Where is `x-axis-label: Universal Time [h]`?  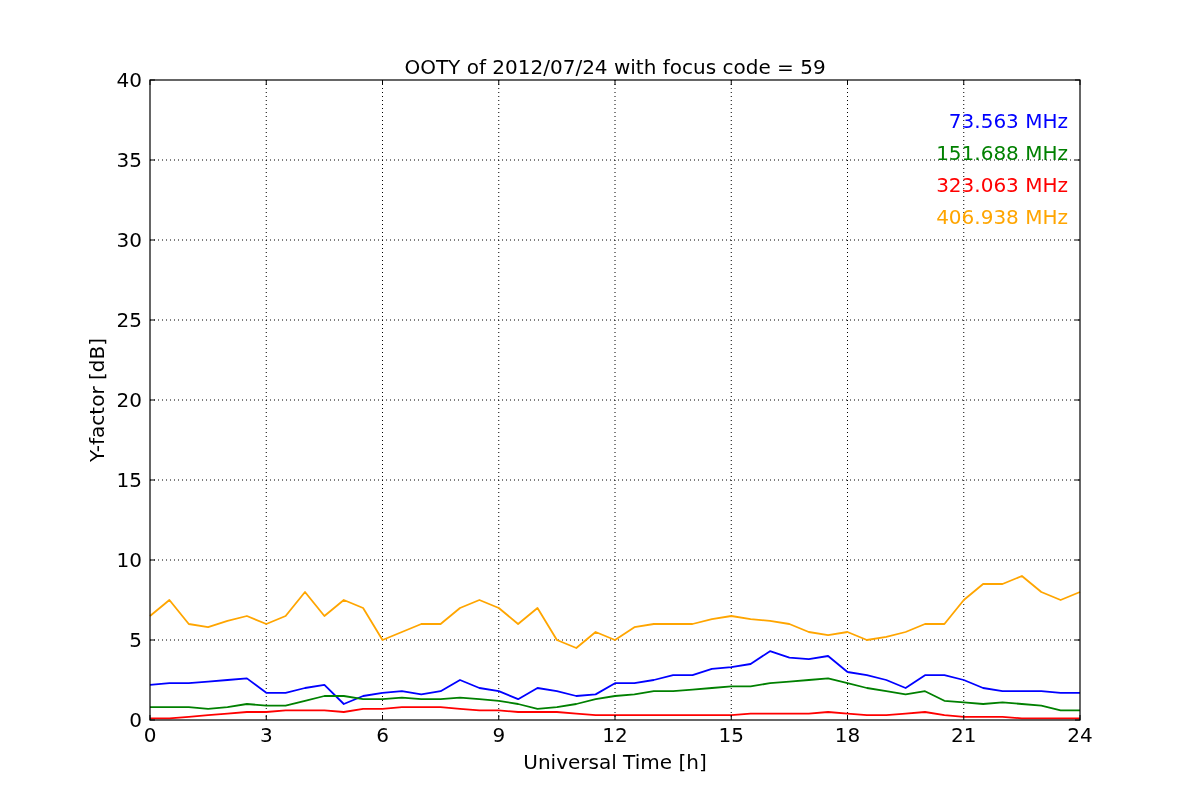 x-axis-label: Universal Time [h] is located at coordinates (615, 762).